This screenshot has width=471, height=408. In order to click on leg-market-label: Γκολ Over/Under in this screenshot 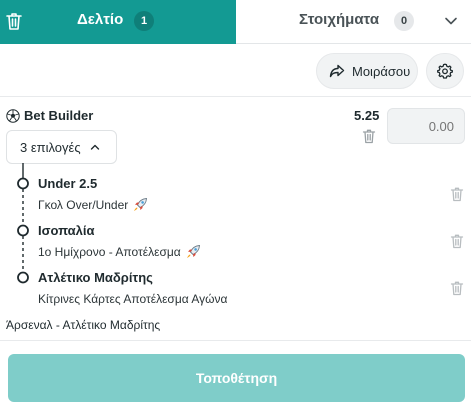, I will do `click(83, 205)`.